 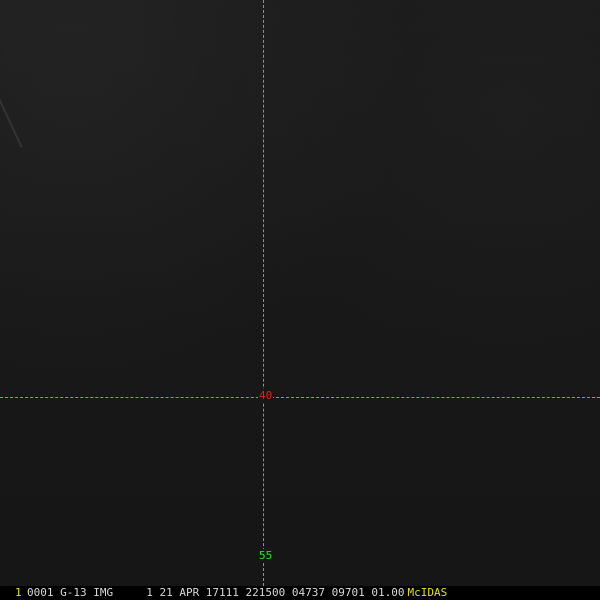 What do you see at coordinates (300, 397) in the screenshot?
I see `latitude-grid-line` at bounding box center [300, 397].